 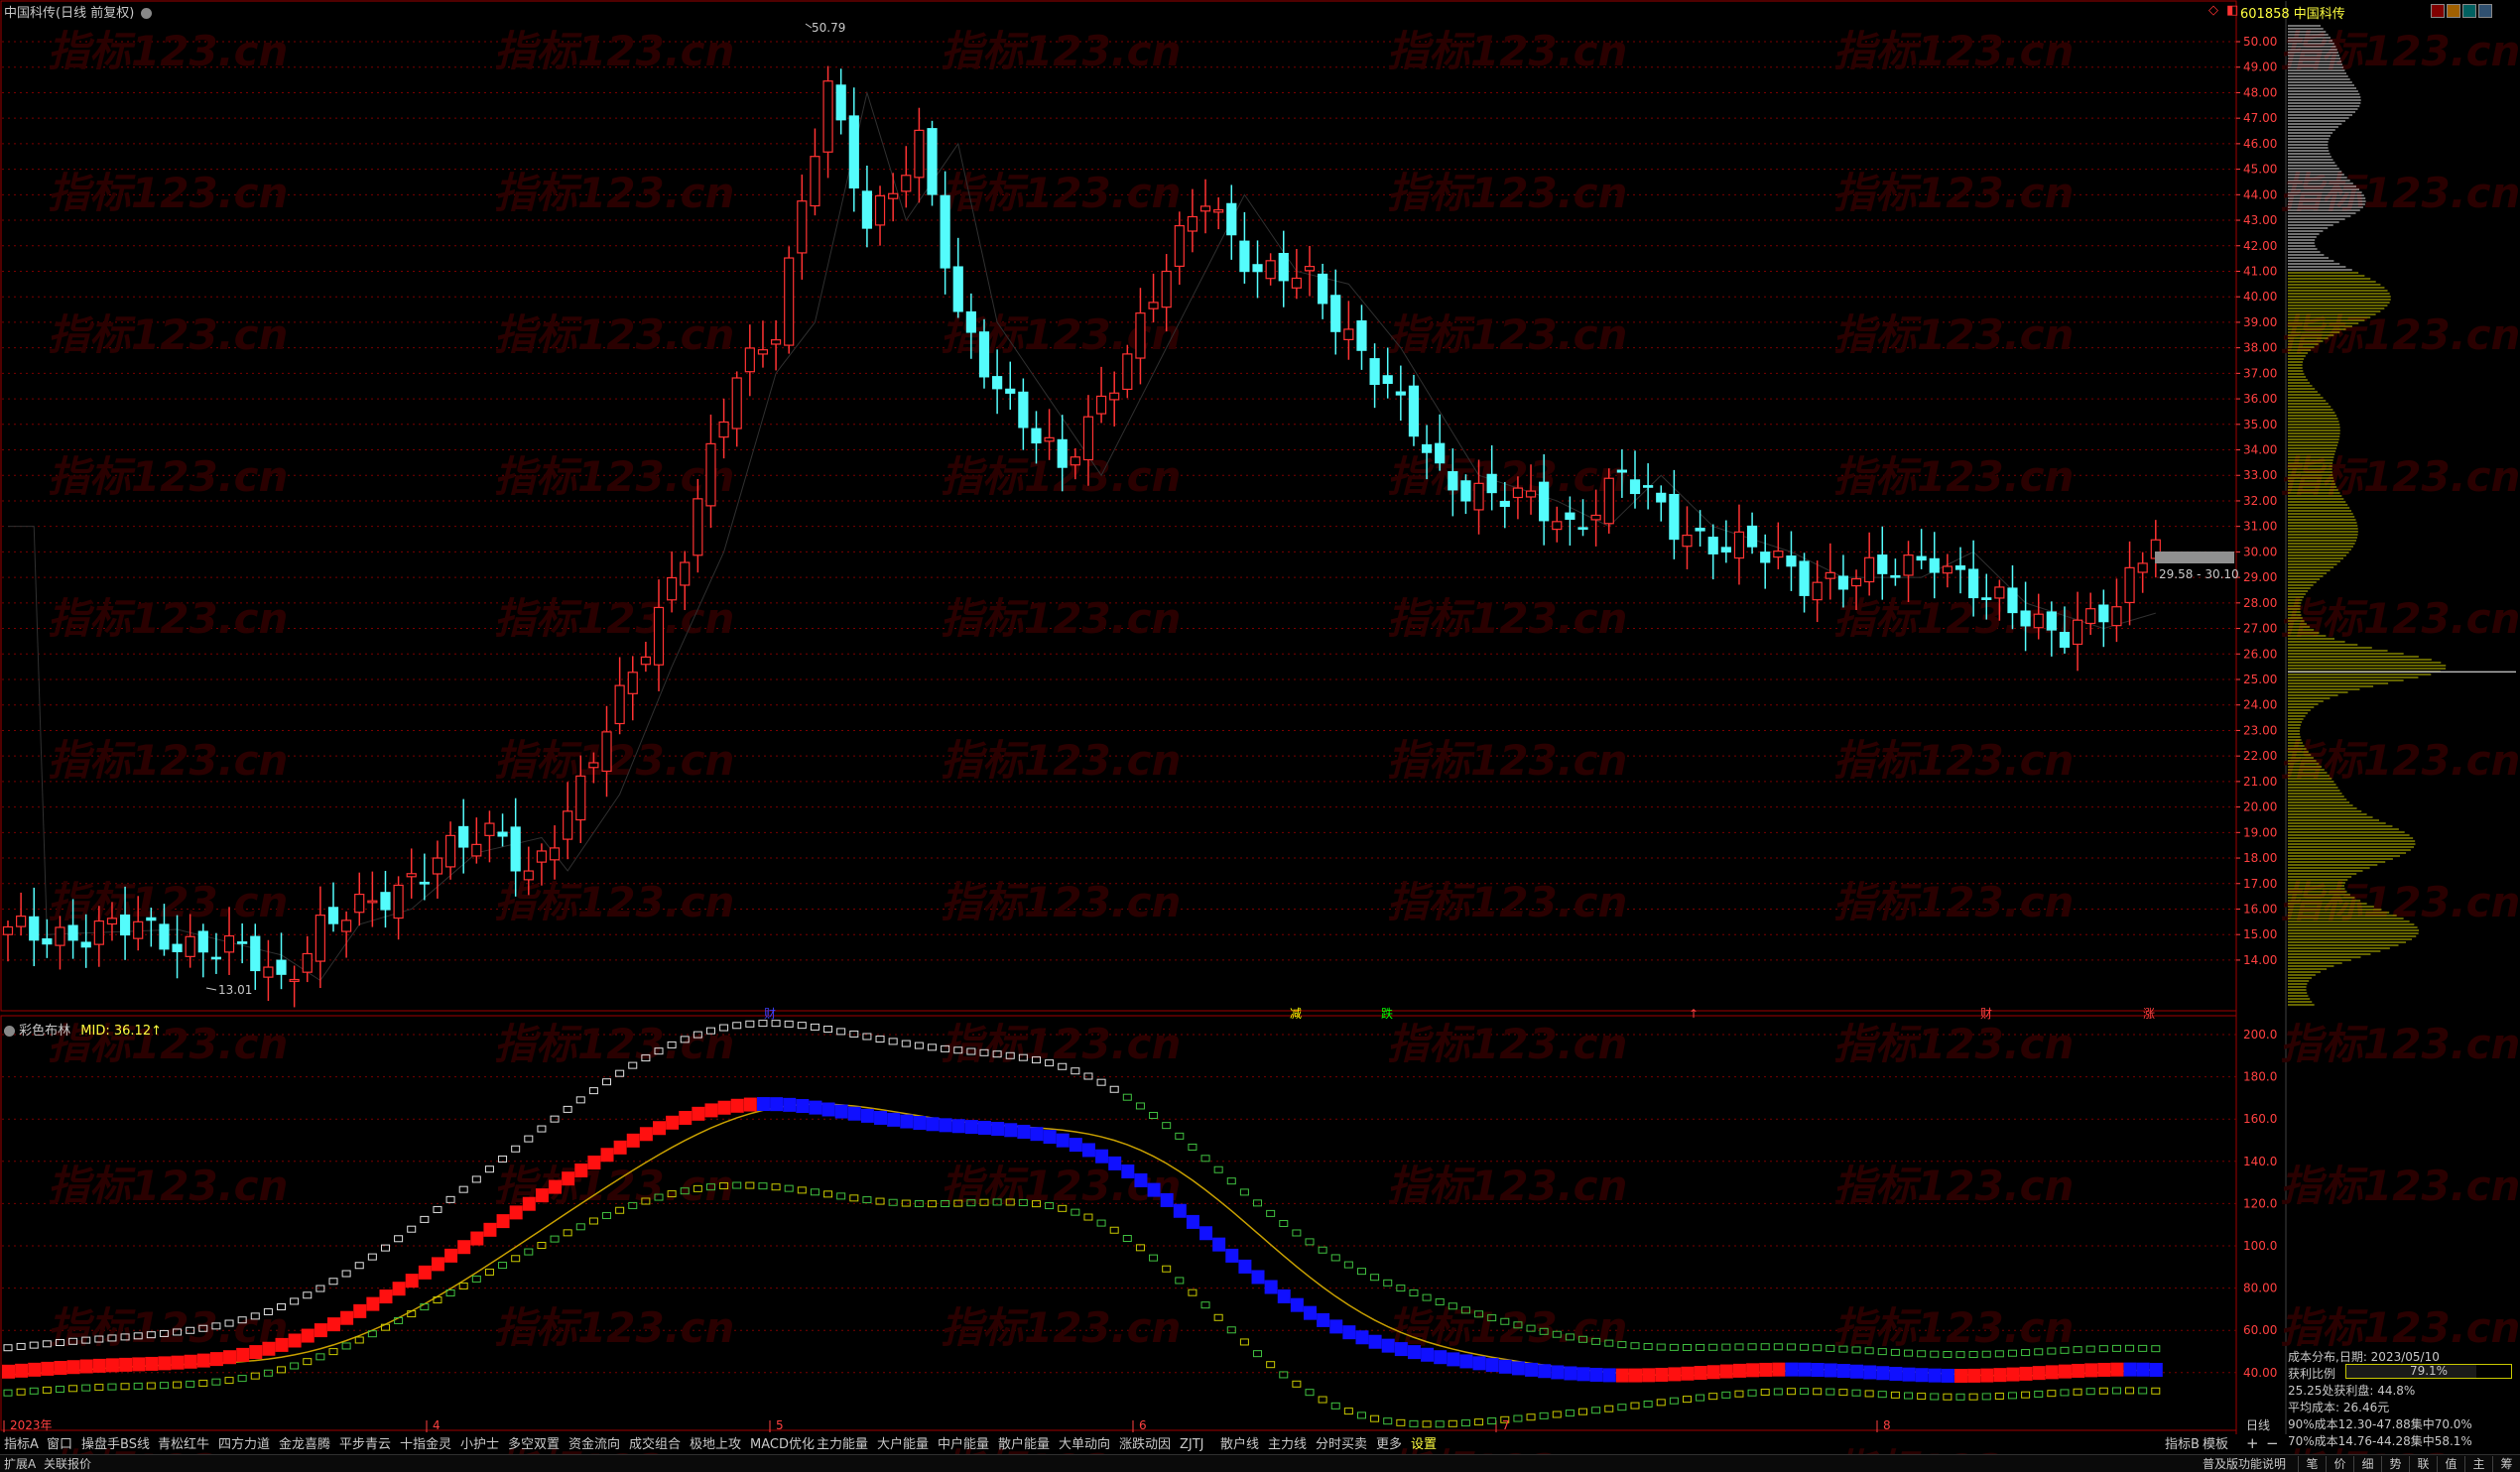 What do you see at coordinates (2367, 1464) in the screenshot?
I see `right-panel-tab: 细` at bounding box center [2367, 1464].